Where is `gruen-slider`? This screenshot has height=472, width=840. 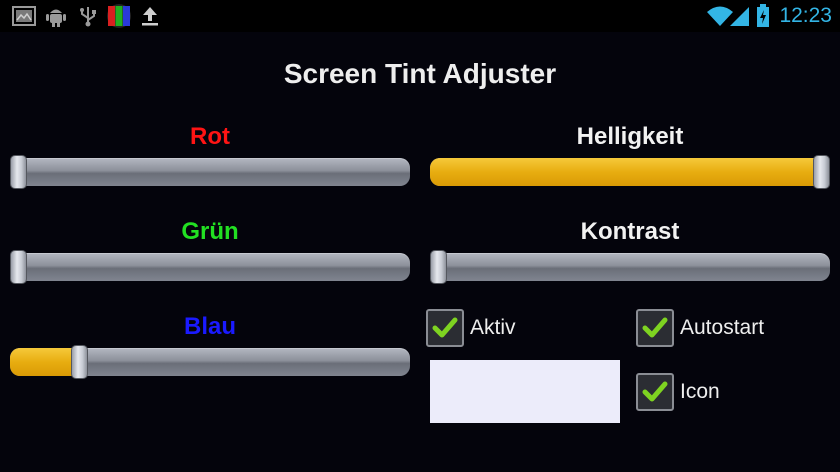 gruen-slider is located at coordinates (210, 267).